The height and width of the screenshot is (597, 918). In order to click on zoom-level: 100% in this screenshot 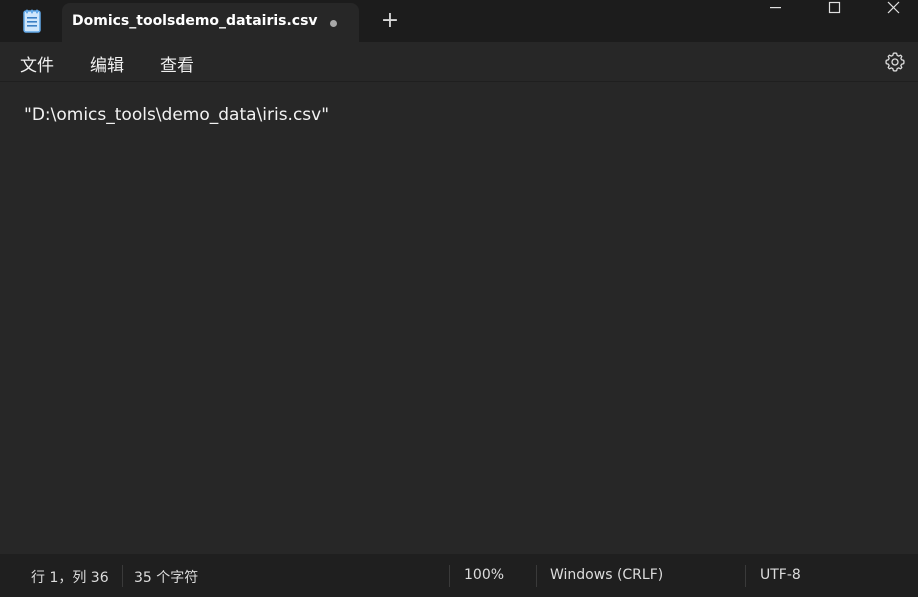, I will do `click(484, 575)`.